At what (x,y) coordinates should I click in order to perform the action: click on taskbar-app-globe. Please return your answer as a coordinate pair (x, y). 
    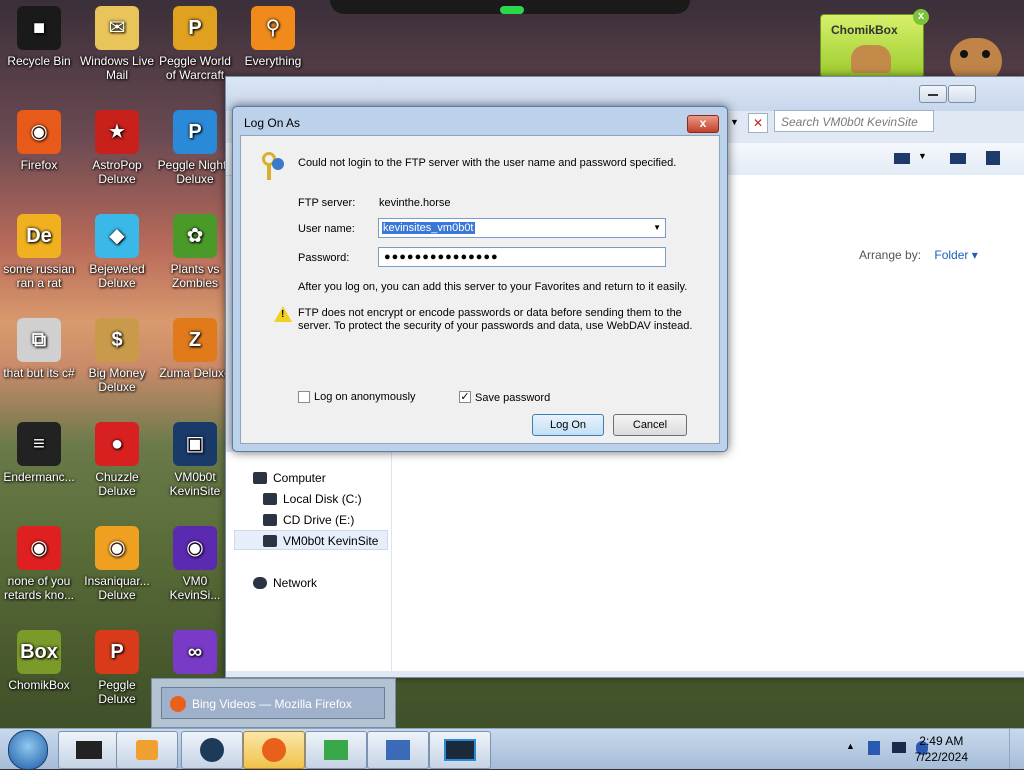
    Looking at the image, I should click on (212, 750).